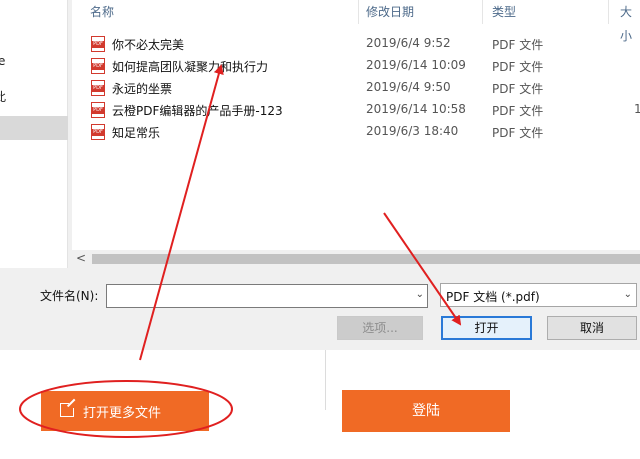  What do you see at coordinates (69, 296) in the screenshot?
I see `filename-label: 文件名(N):` at bounding box center [69, 296].